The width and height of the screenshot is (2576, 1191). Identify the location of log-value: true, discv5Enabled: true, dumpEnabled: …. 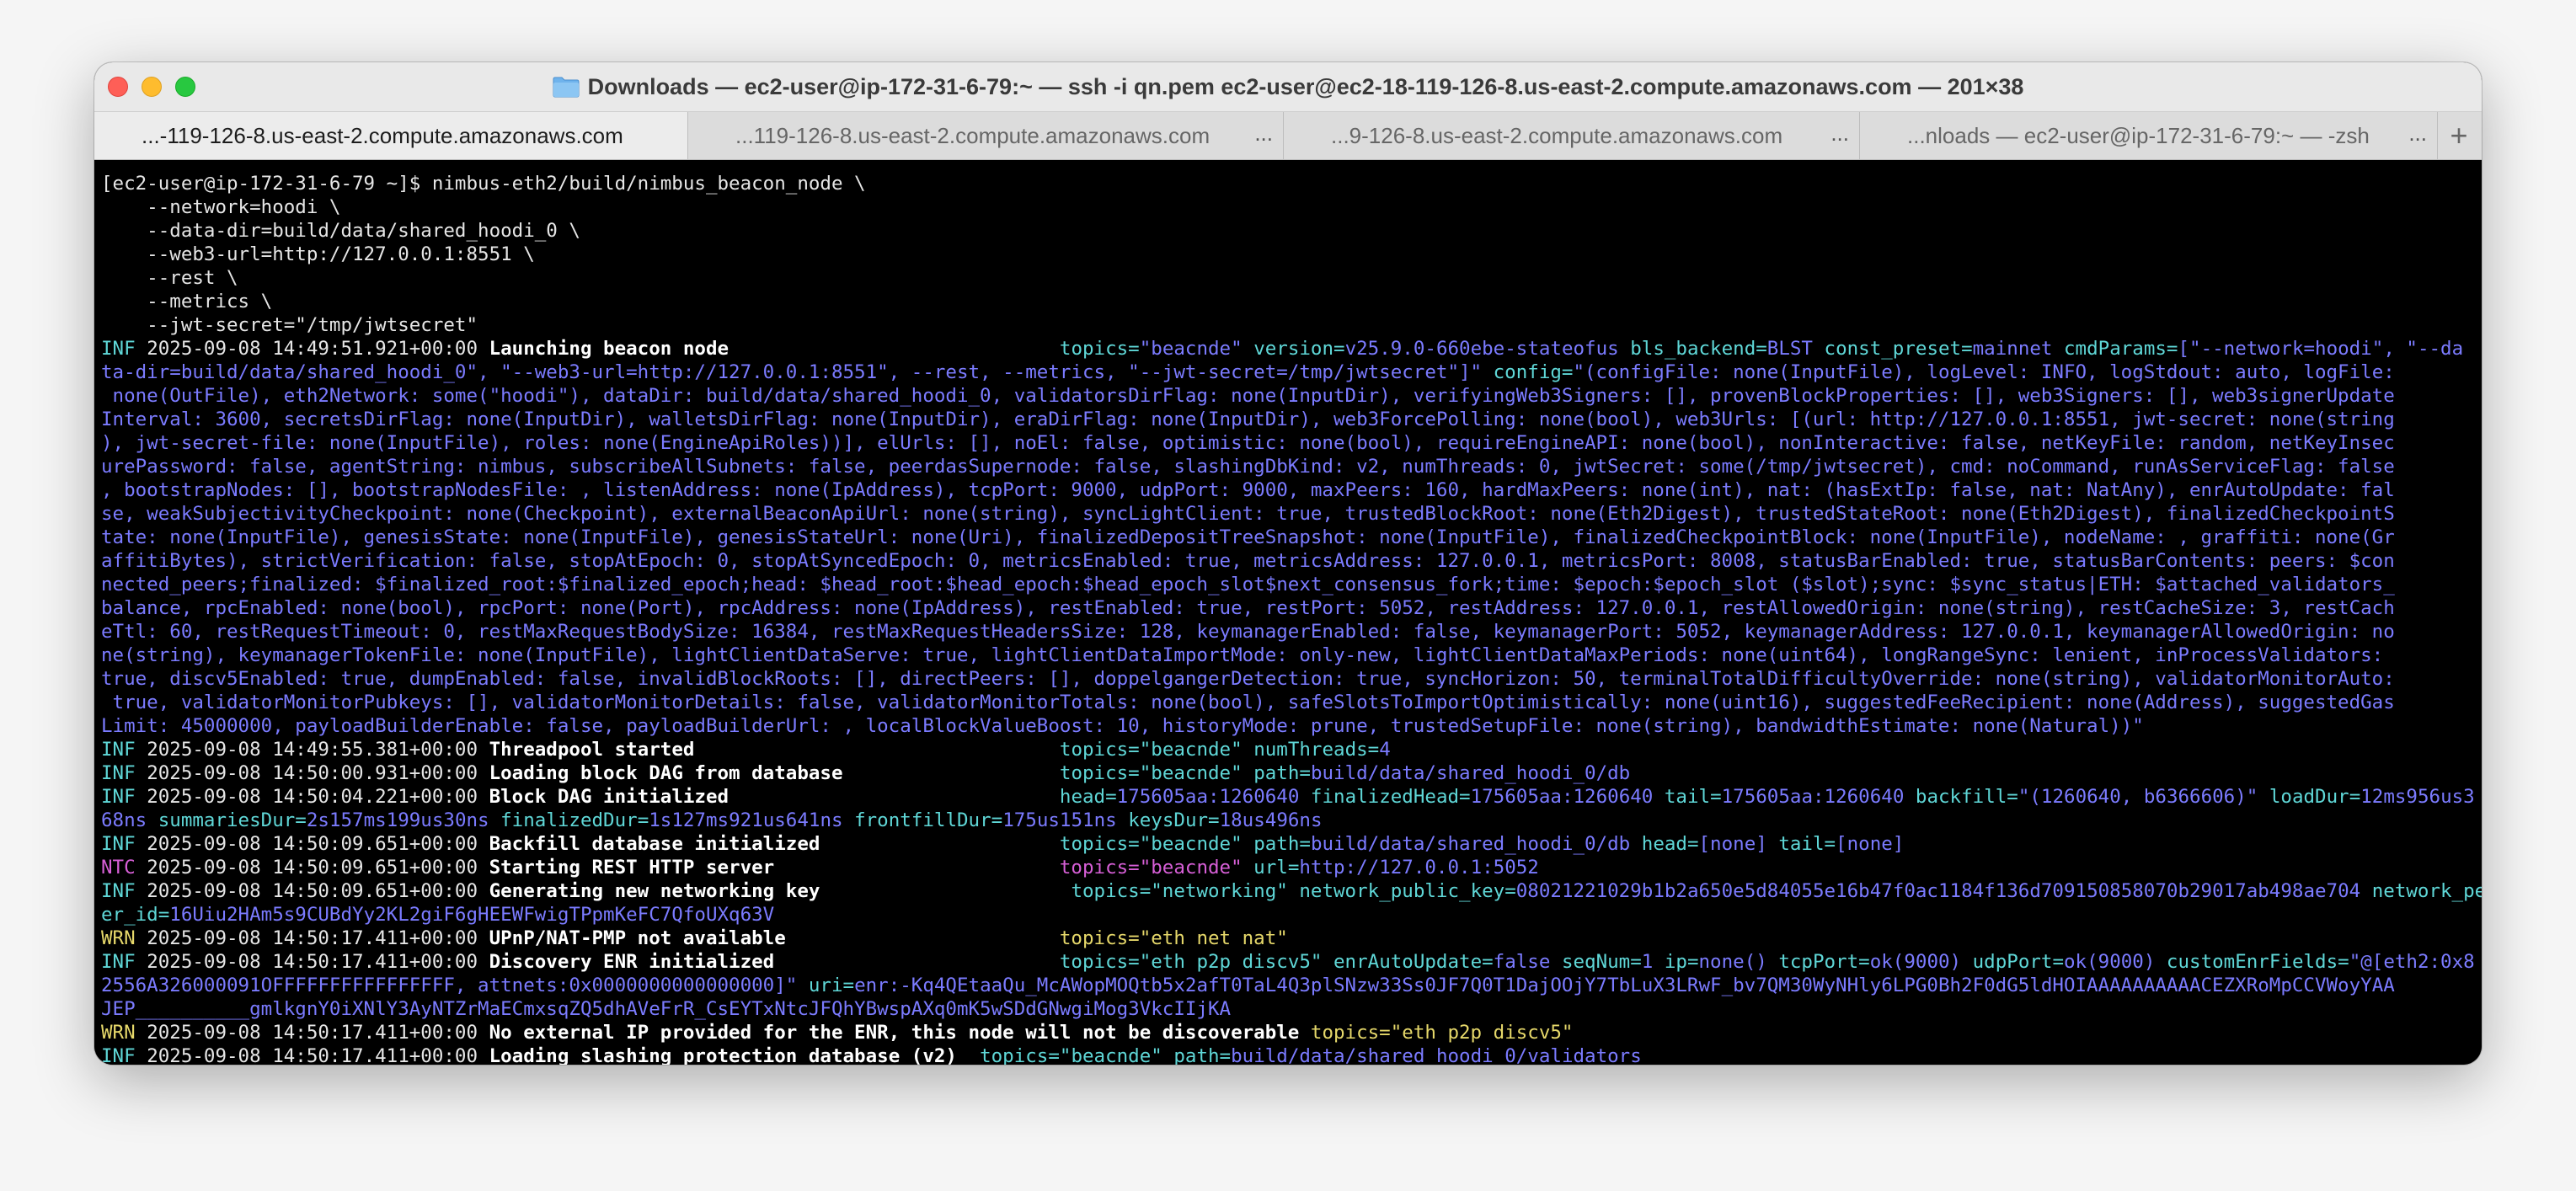
(1248, 679).